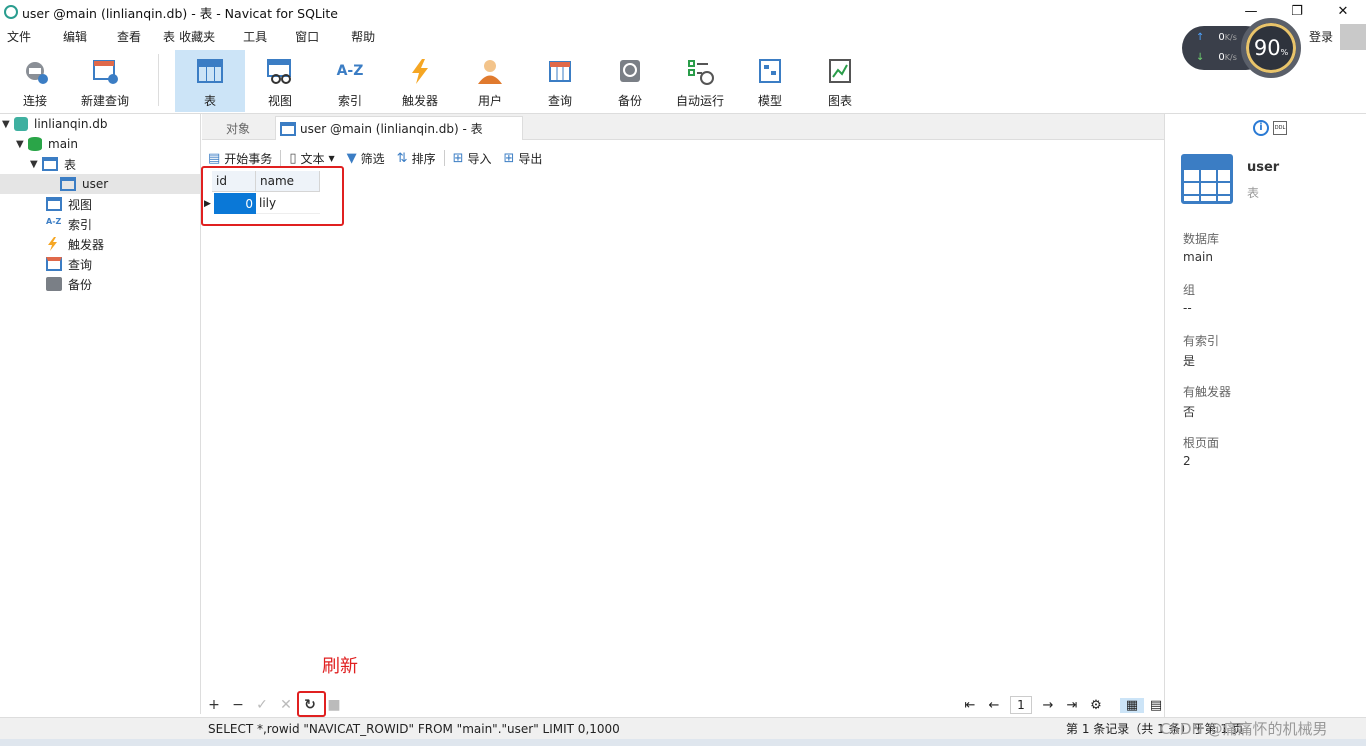 The height and width of the screenshot is (746, 1366). Describe the element at coordinates (523, 158) in the screenshot. I see `export-button: ⊞ 导出` at that location.